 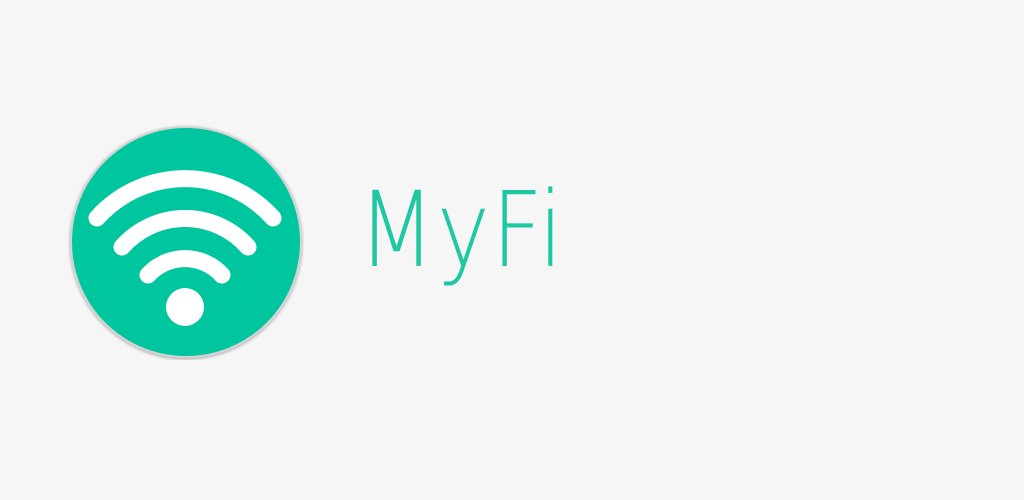 I want to click on app-logo, so click(x=186, y=242).